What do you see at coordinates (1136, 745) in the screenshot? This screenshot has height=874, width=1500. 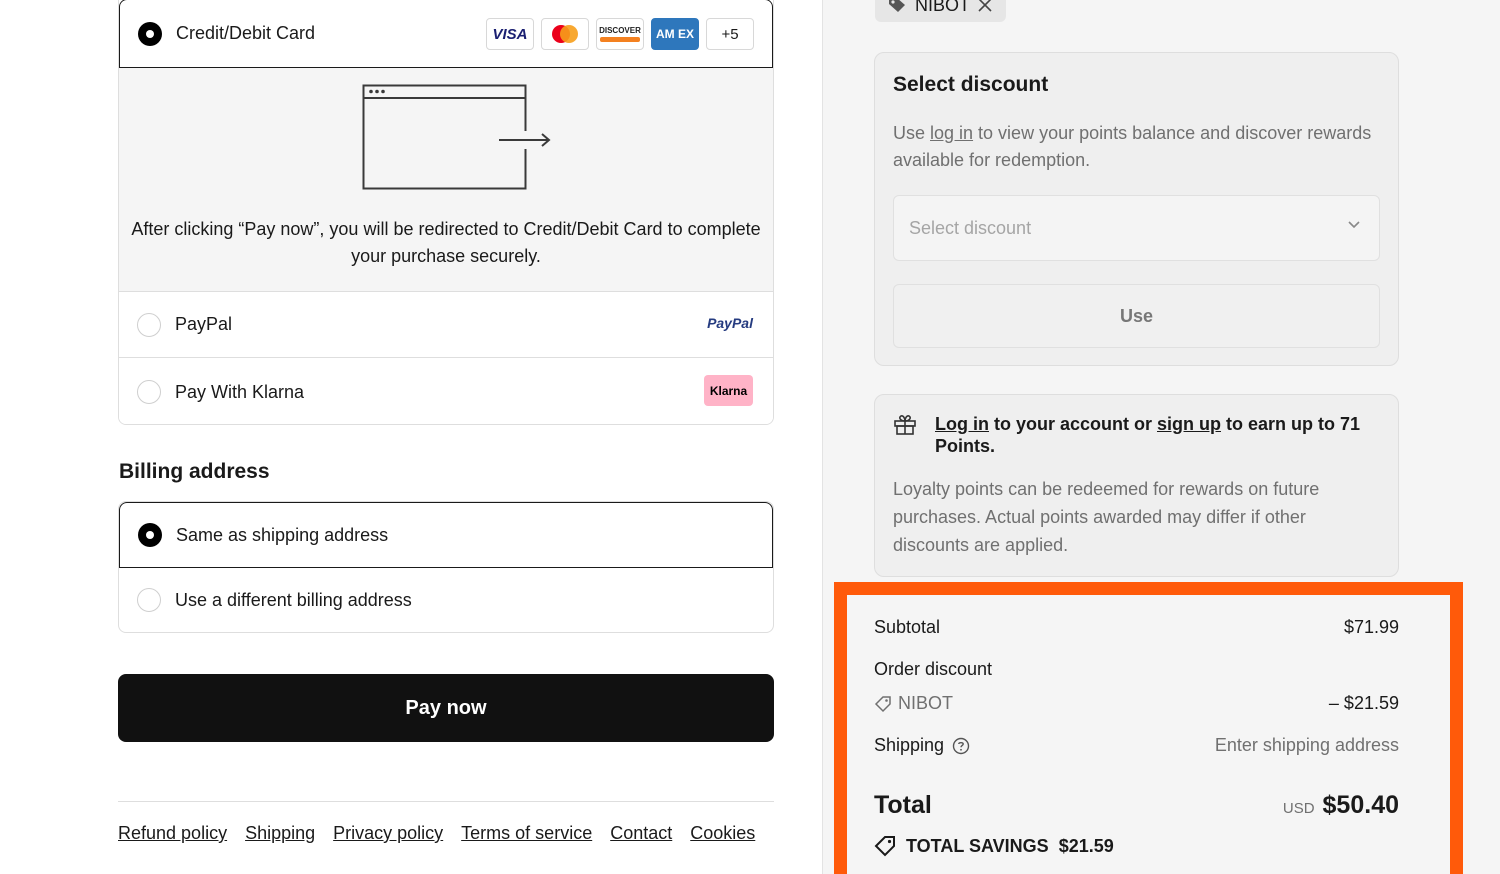 I see `shipping-row: Shipping Enter shipping address` at bounding box center [1136, 745].